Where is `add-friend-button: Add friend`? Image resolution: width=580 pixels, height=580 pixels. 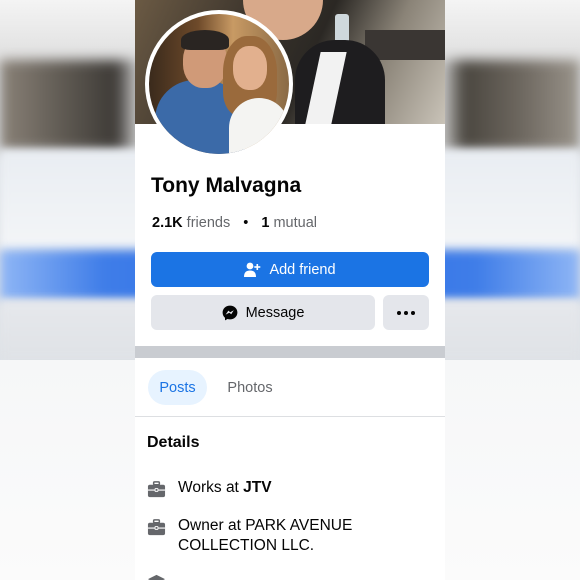
add-friend-button: Add friend is located at coordinates (290, 269).